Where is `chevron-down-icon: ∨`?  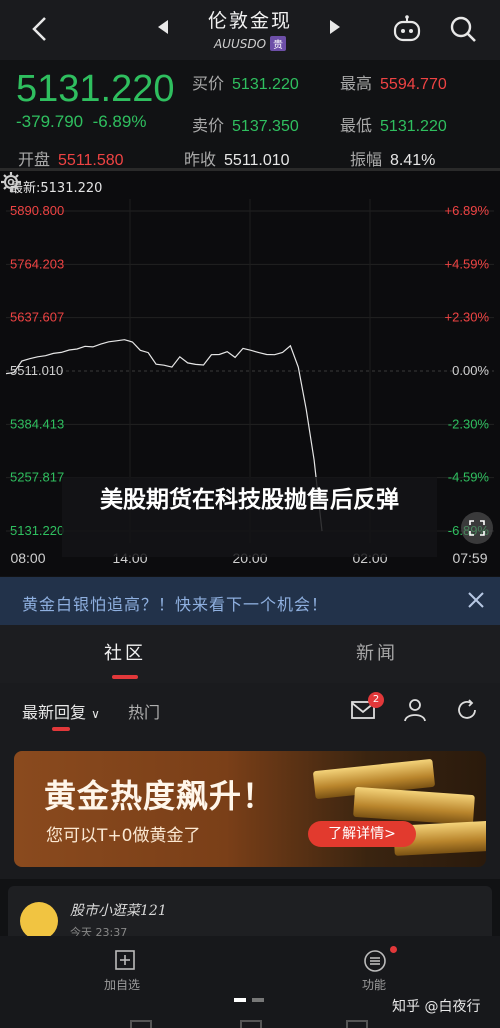 chevron-down-icon: ∨ is located at coordinates (95, 714).